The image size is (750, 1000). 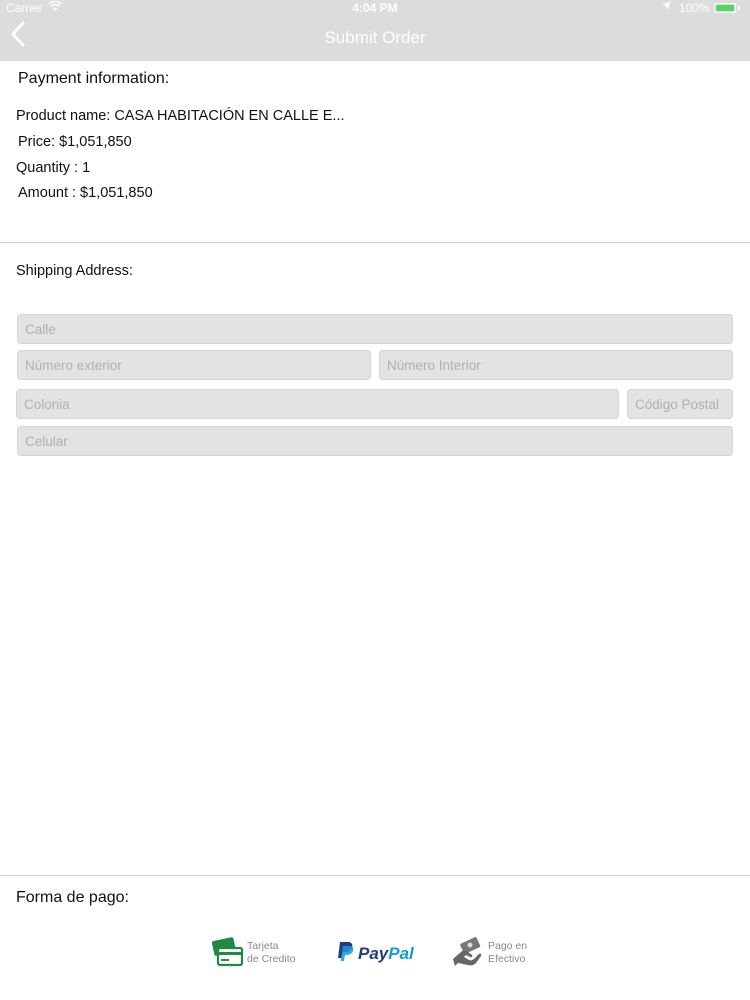 What do you see at coordinates (401, 953) in the screenshot?
I see `paypal-pal-text: Pal` at bounding box center [401, 953].